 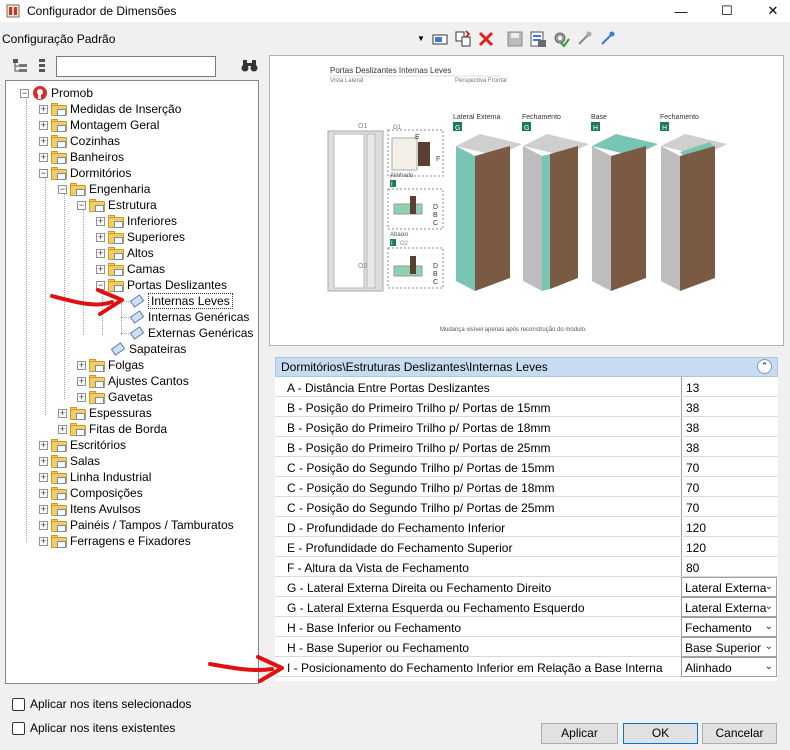 What do you see at coordinates (584, 39) in the screenshot?
I see `collapse-tool-icon` at bounding box center [584, 39].